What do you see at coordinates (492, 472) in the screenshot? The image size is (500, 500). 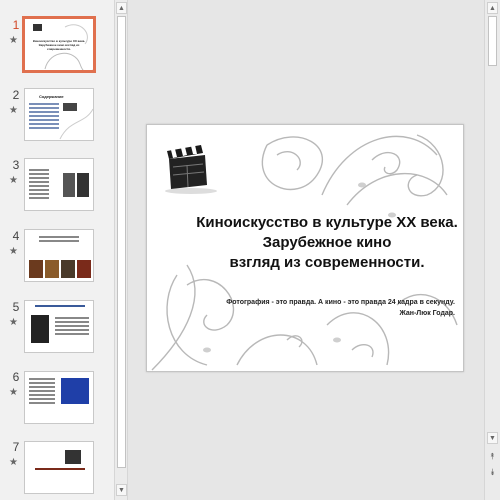 I see `next-slide-button: ⯯` at bounding box center [492, 472].